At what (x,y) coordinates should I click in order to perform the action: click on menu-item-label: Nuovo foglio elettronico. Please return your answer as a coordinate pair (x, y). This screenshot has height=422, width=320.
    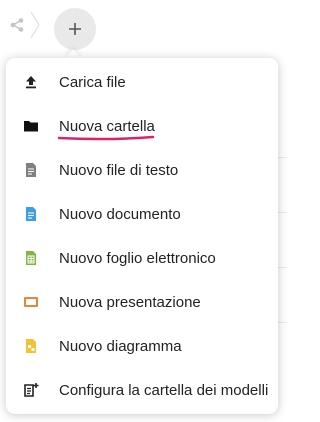
    Looking at the image, I should click on (137, 258).